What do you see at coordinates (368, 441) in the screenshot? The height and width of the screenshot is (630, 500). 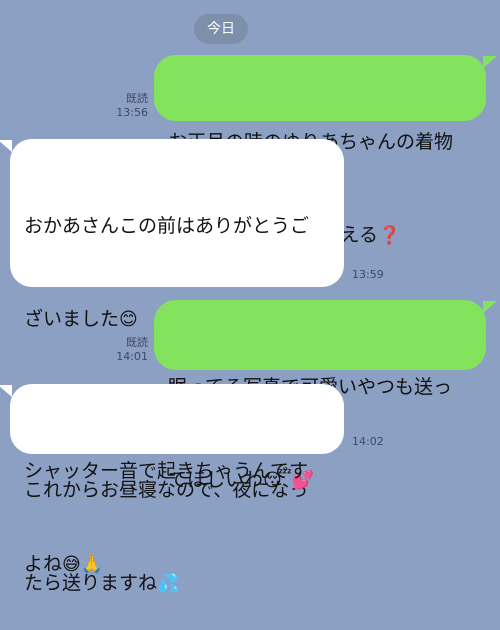 I see `message-time: 14:02` at bounding box center [368, 441].